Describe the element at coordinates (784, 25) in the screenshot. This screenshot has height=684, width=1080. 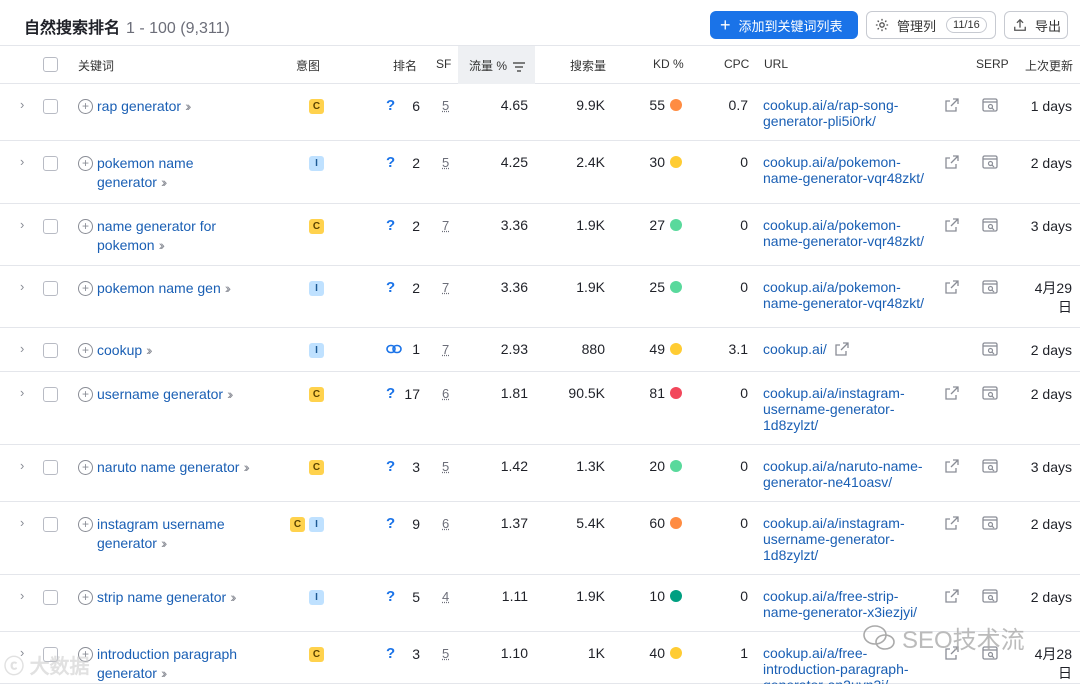
I see `add-to-keyword-list-button: + 添加到关键词列表` at that location.